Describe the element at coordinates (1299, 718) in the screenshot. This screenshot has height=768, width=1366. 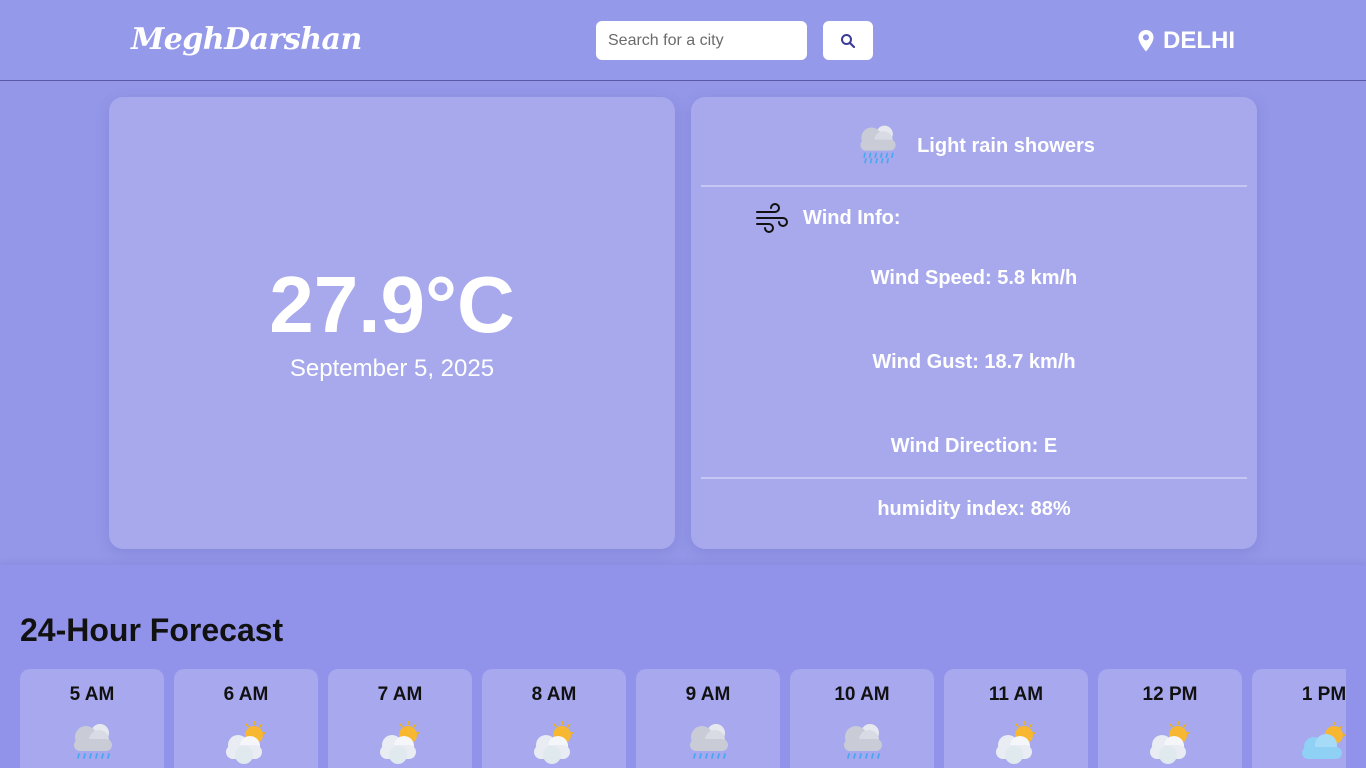
I see `hour-card: 1 PM` at that location.